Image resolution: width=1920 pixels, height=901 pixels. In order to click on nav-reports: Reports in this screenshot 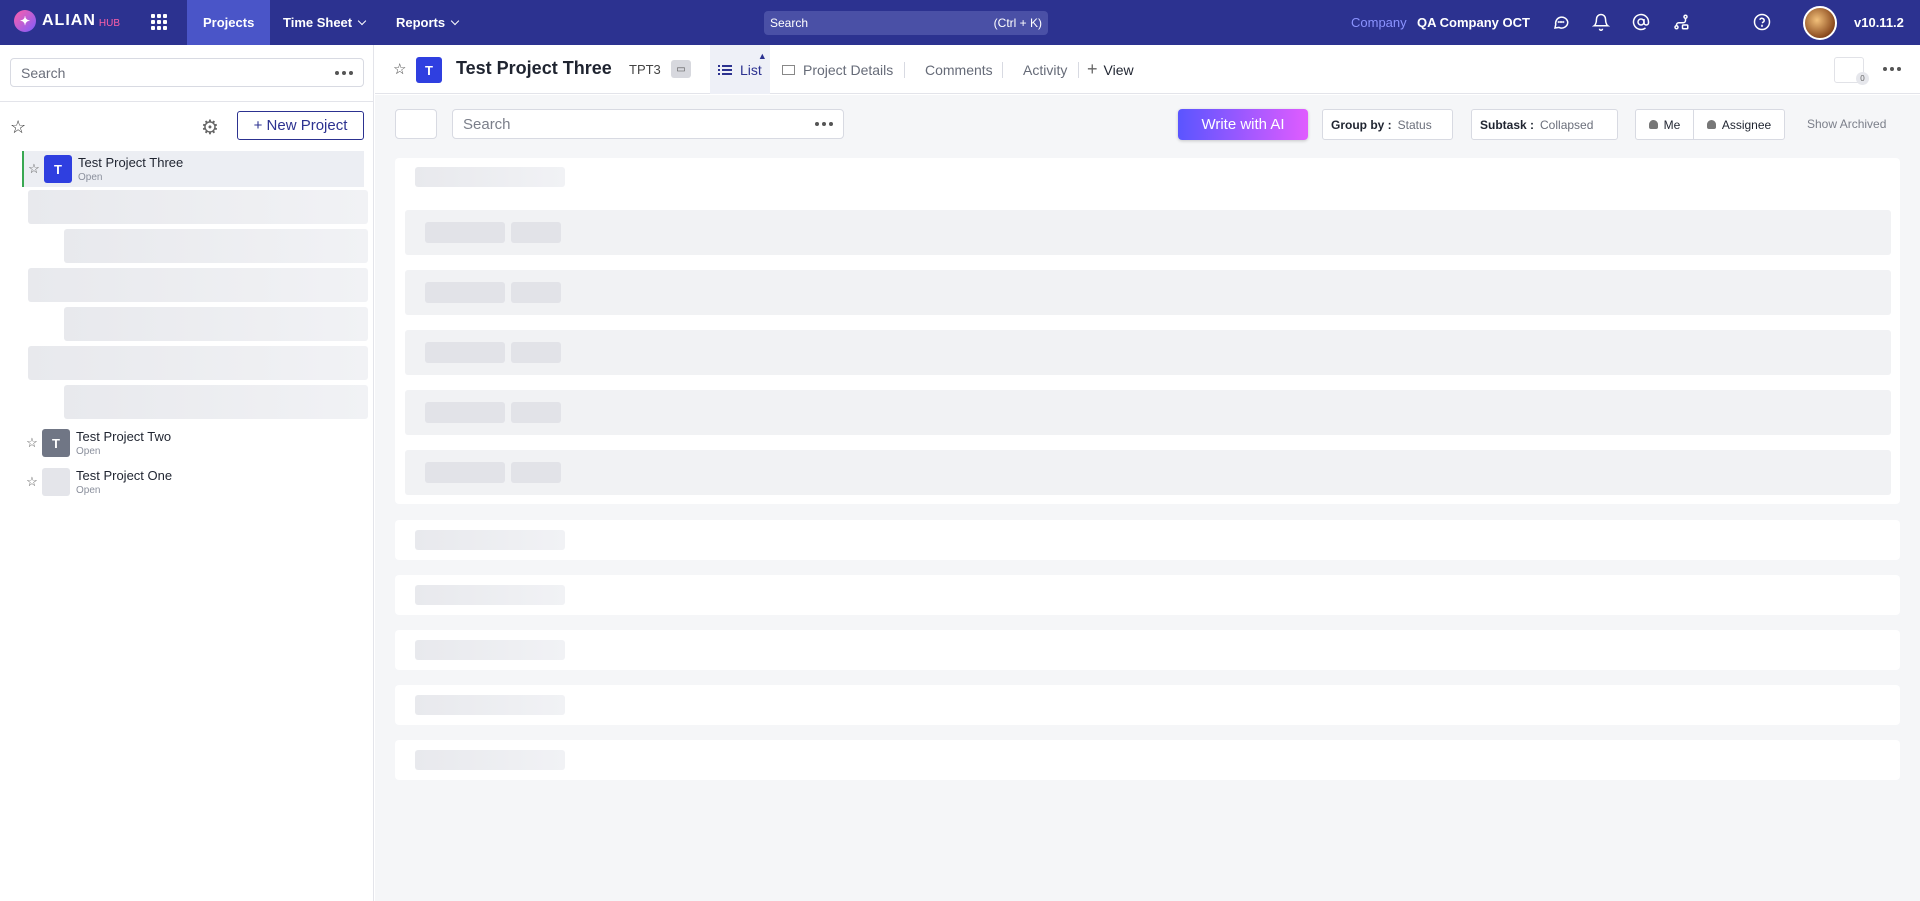, I will do `click(428, 22)`.